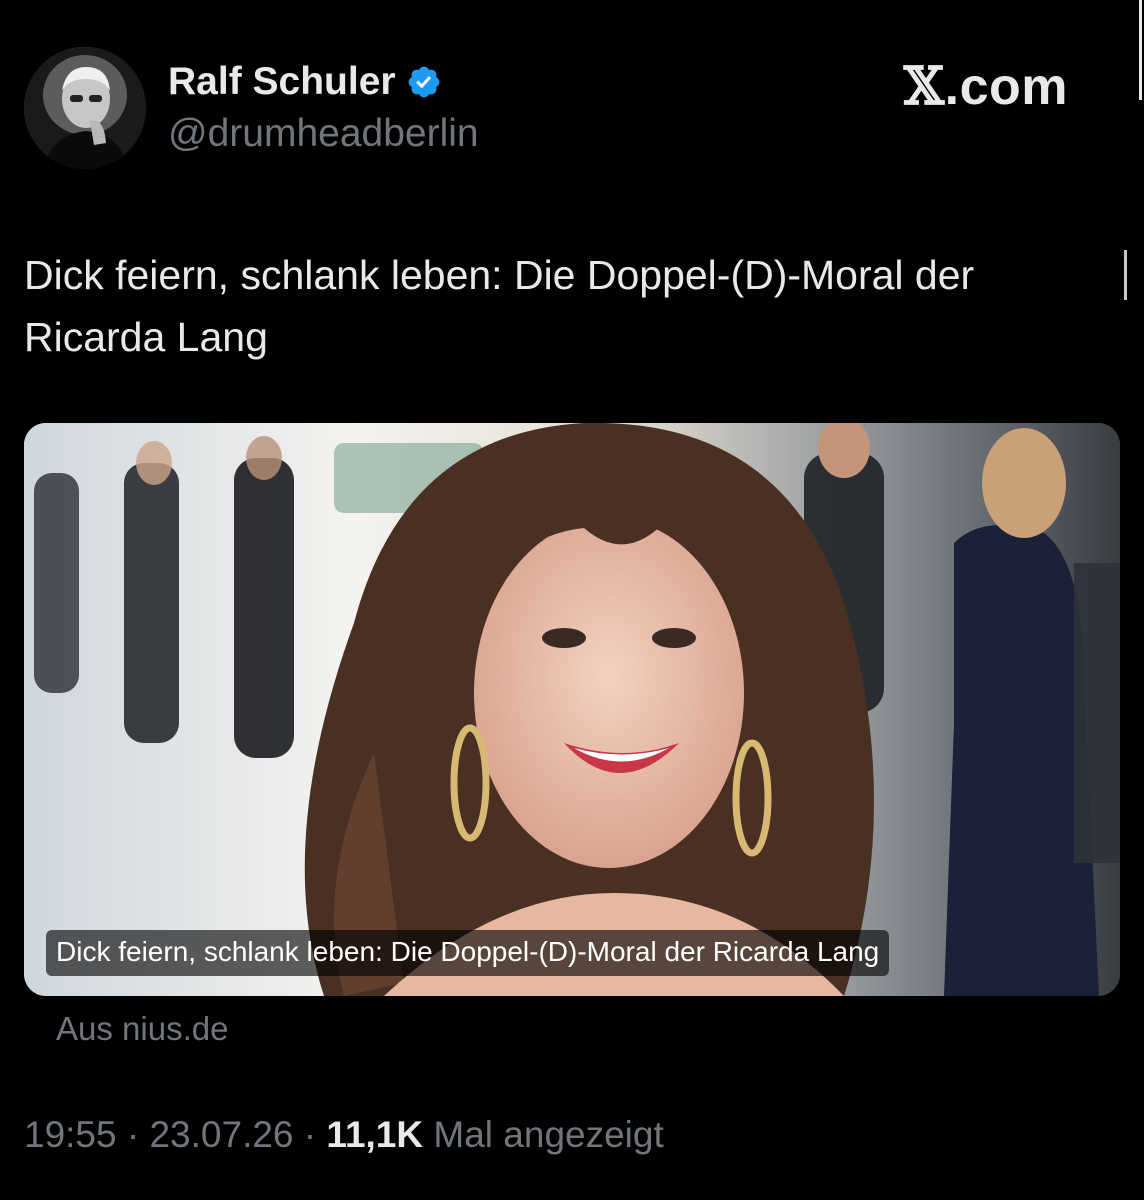 This screenshot has width=1144, height=1200. Describe the element at coordinates (548, 1134) in the screenshot. I see `views-label: Mal angezeigt` at that location.